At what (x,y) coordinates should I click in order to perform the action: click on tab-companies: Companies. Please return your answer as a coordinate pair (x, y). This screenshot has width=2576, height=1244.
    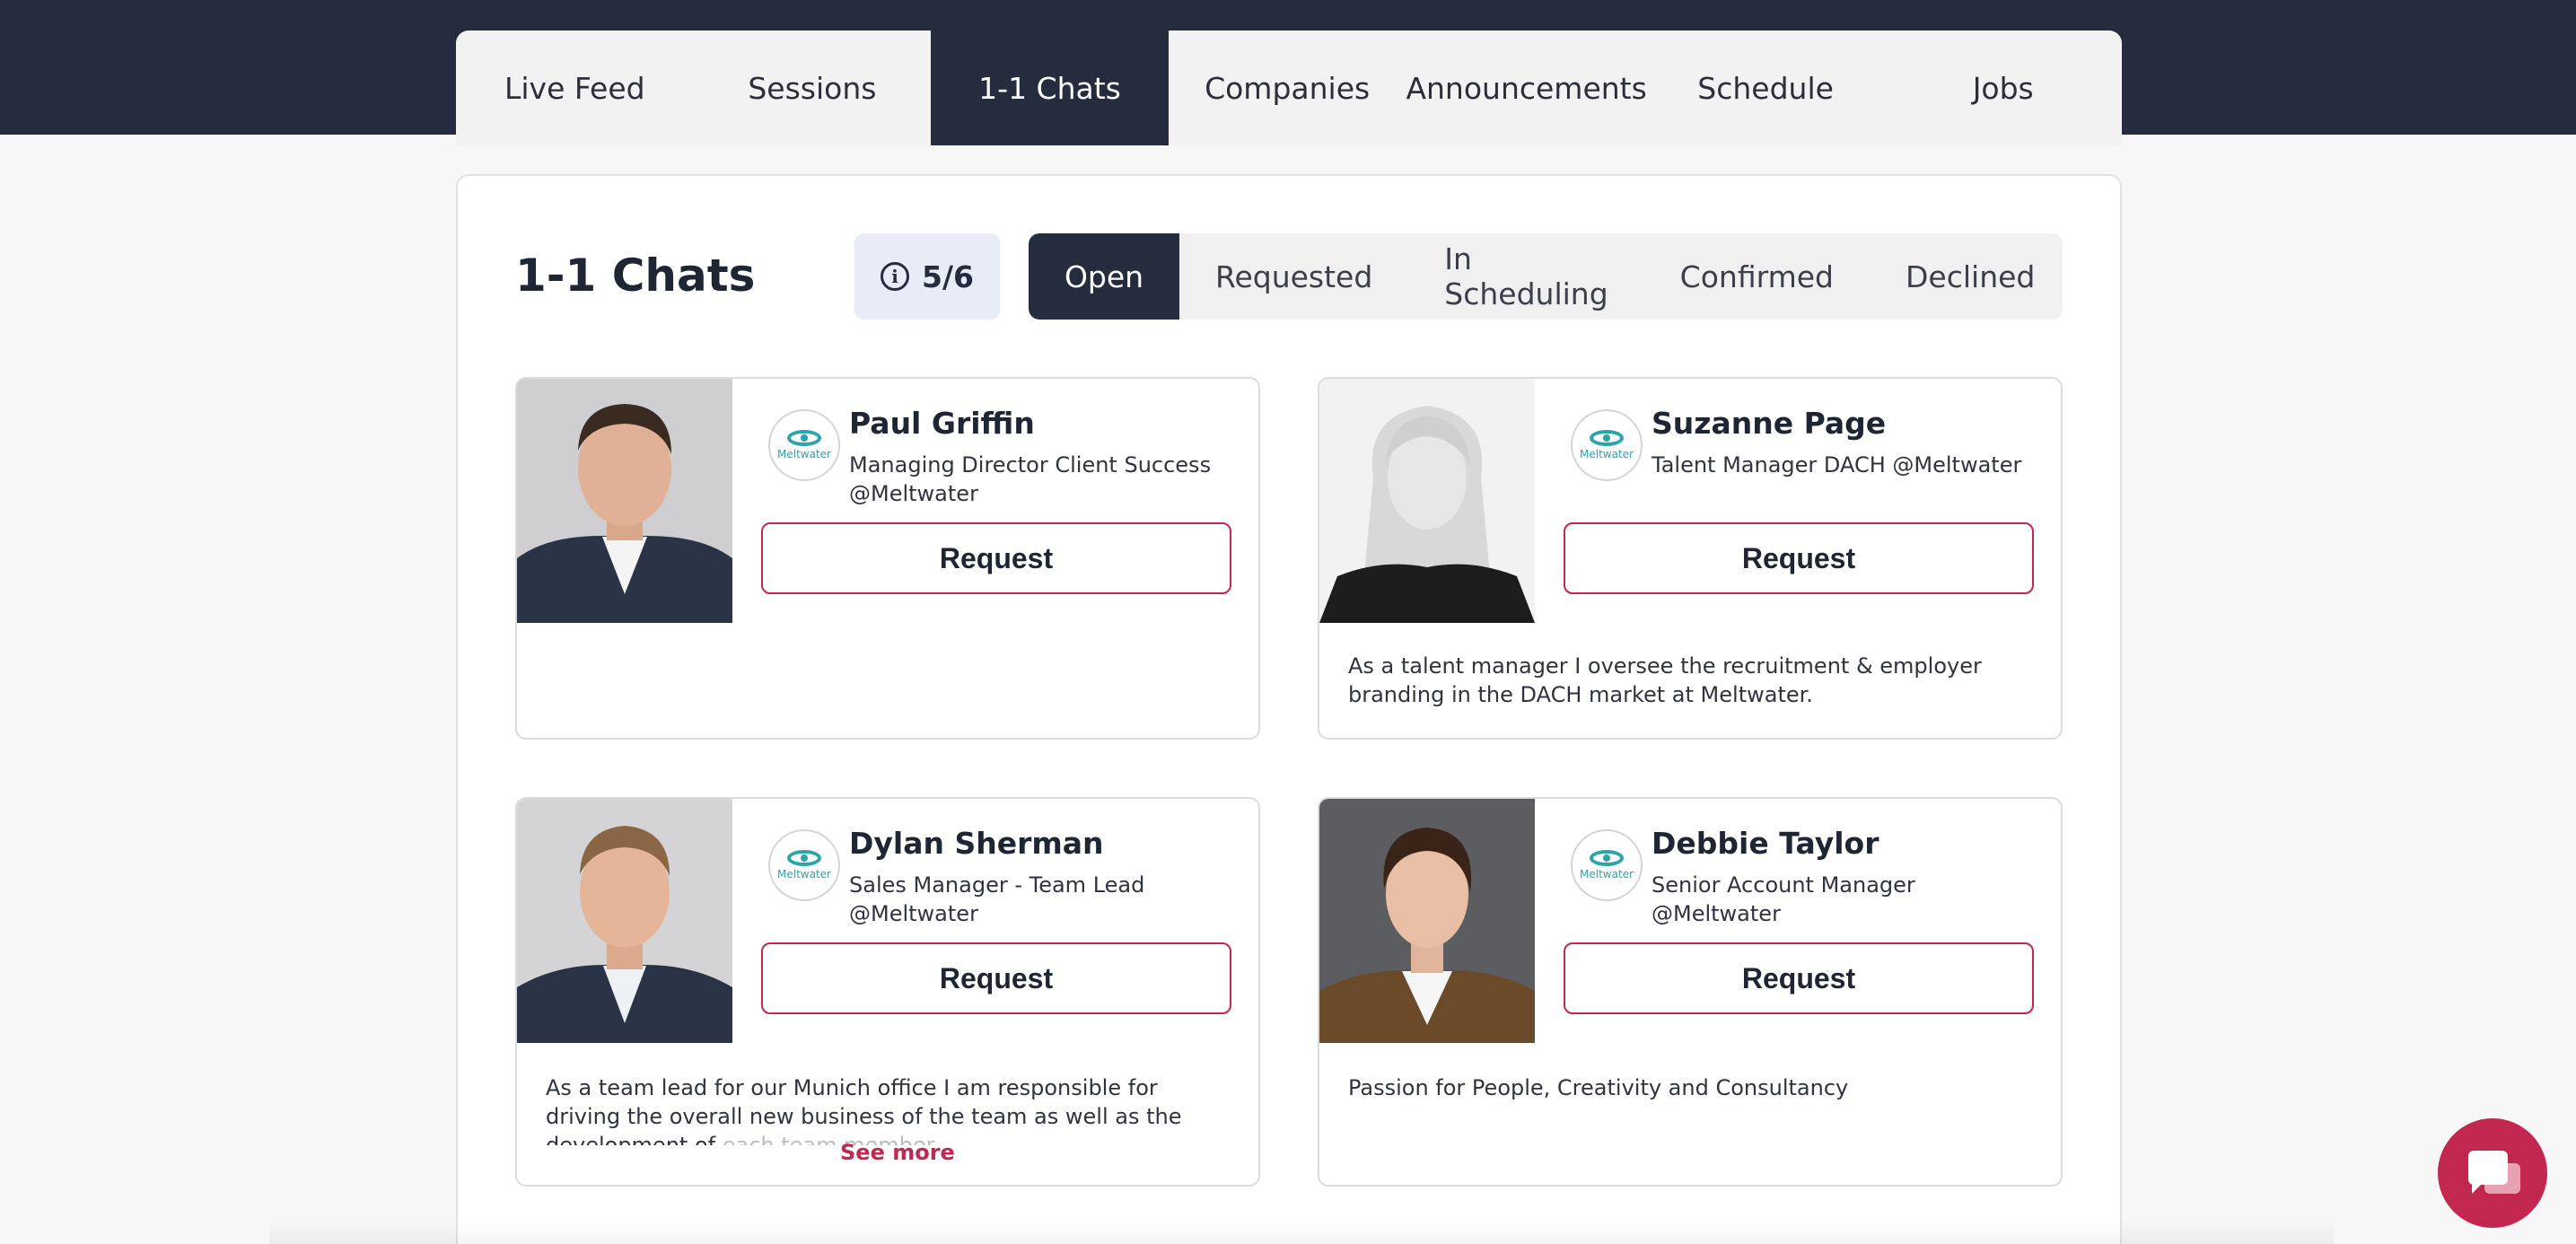
    Looking at the image, I should click on (1287, 88).